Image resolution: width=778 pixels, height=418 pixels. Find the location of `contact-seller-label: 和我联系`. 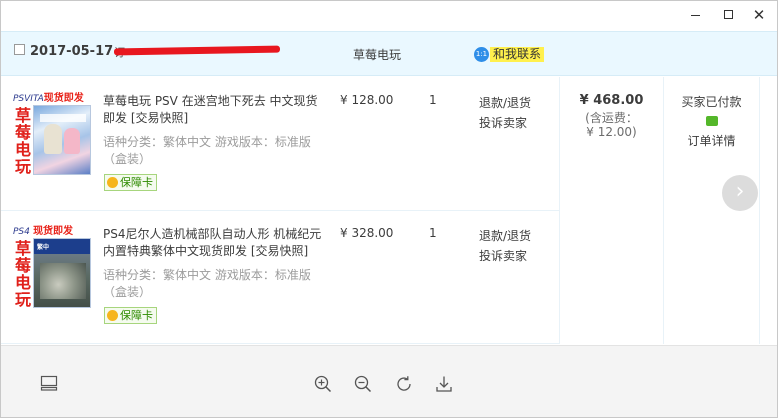

contact-seller-label: 和我联系 is located at coordinates (517, 54).